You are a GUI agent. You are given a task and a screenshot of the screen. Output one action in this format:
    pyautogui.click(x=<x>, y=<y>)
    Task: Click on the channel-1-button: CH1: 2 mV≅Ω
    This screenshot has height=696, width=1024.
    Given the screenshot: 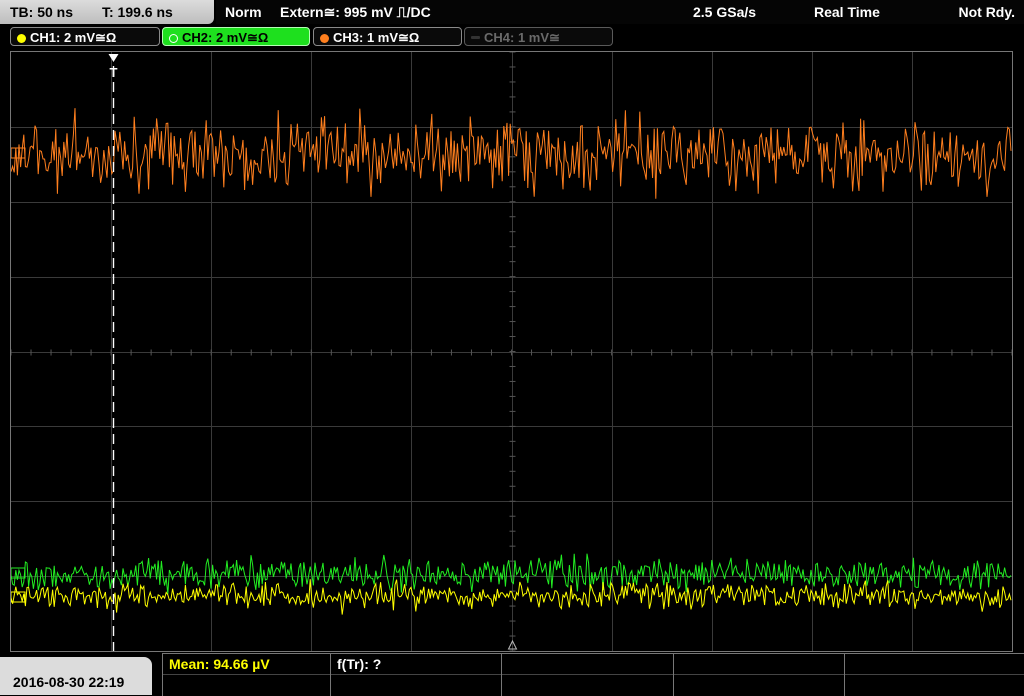 What is the action you would take?
    pyautogui.click(x=85, y=36)
    